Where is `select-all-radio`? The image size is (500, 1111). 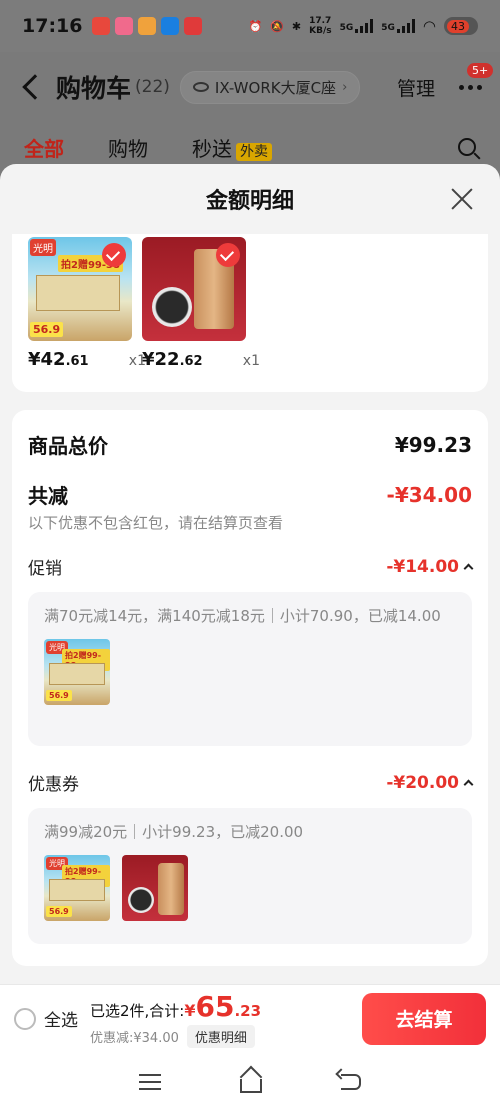 select-all-radio is located at coordinates (25, 1018).